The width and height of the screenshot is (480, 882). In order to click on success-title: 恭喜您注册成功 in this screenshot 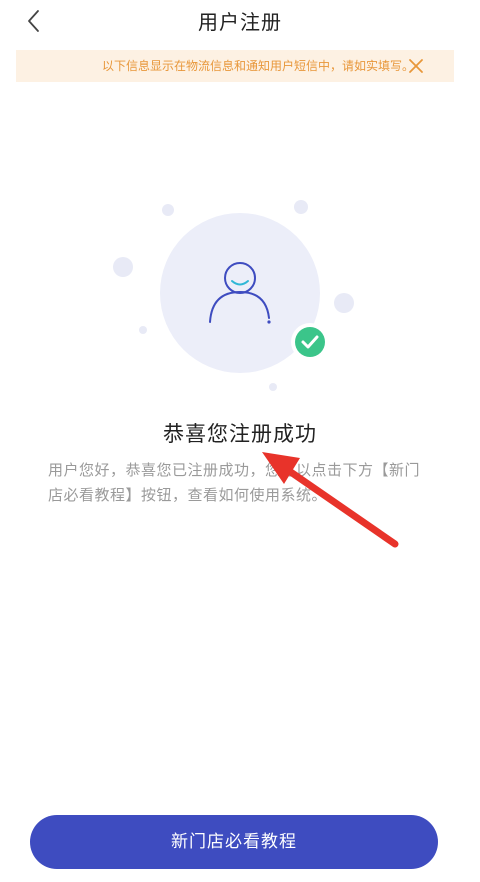, I will do `click(240, 434)`.